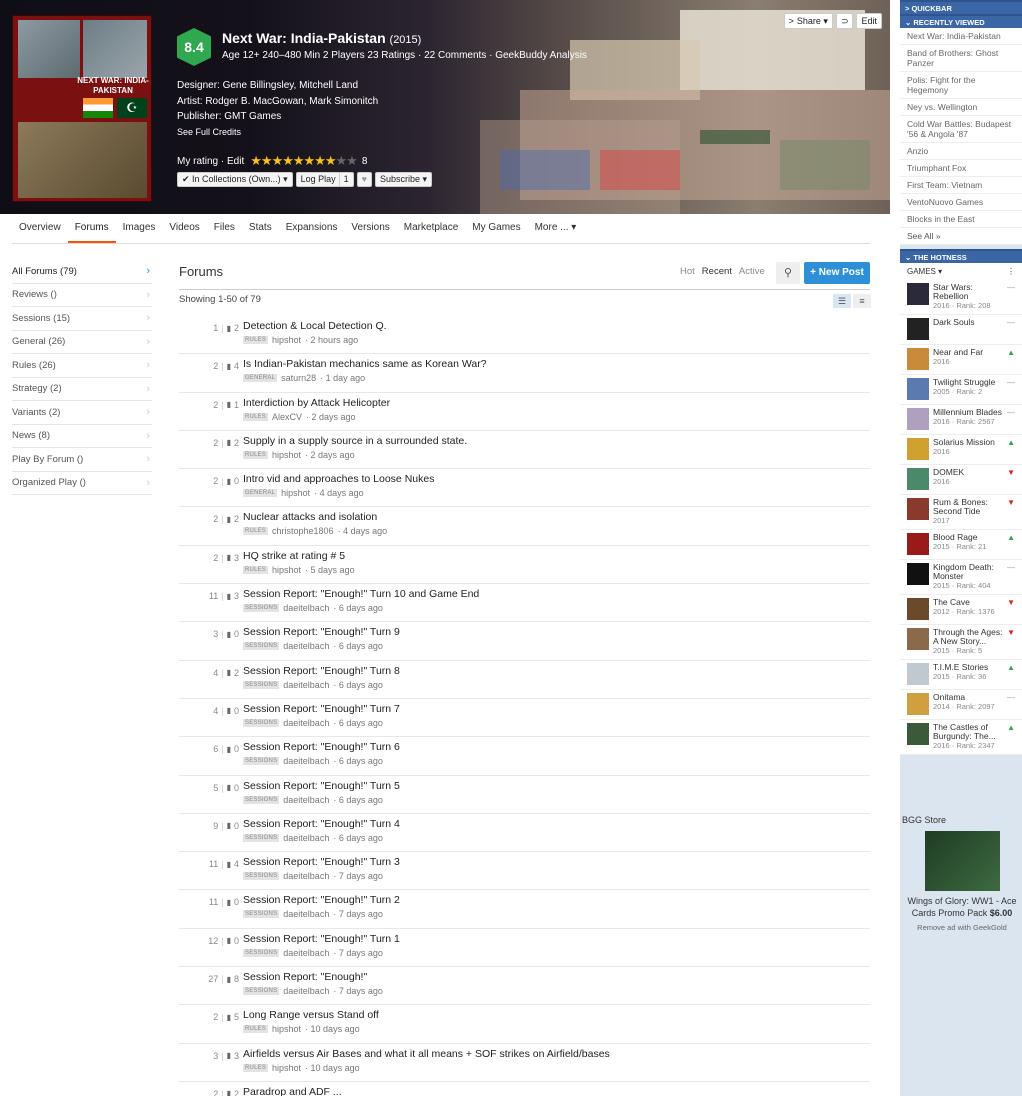 This screenshot has height=1096, width=1022. I want to click on thread-title: Session Report: "Enough!" Turn 5, so click(321, 786).